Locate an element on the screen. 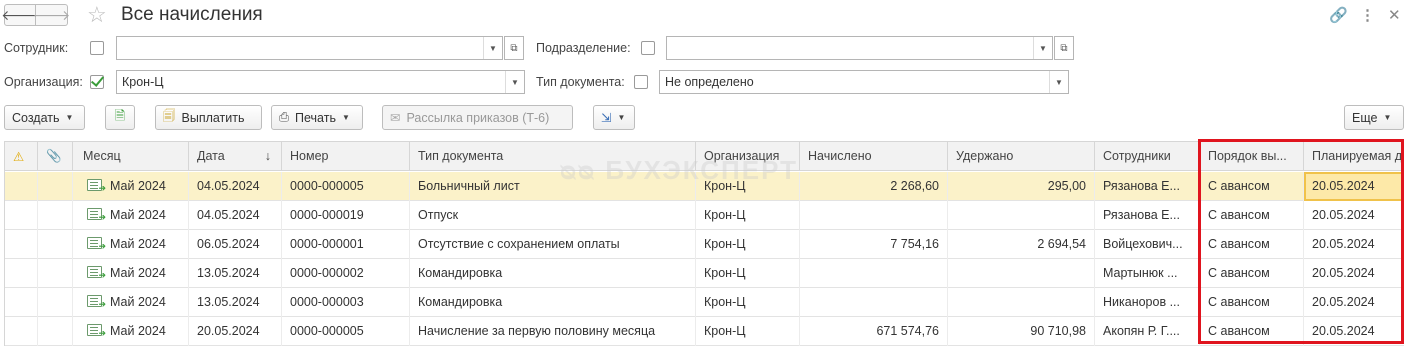  forward-button: 🡒 is located at coordinates (51, 15).